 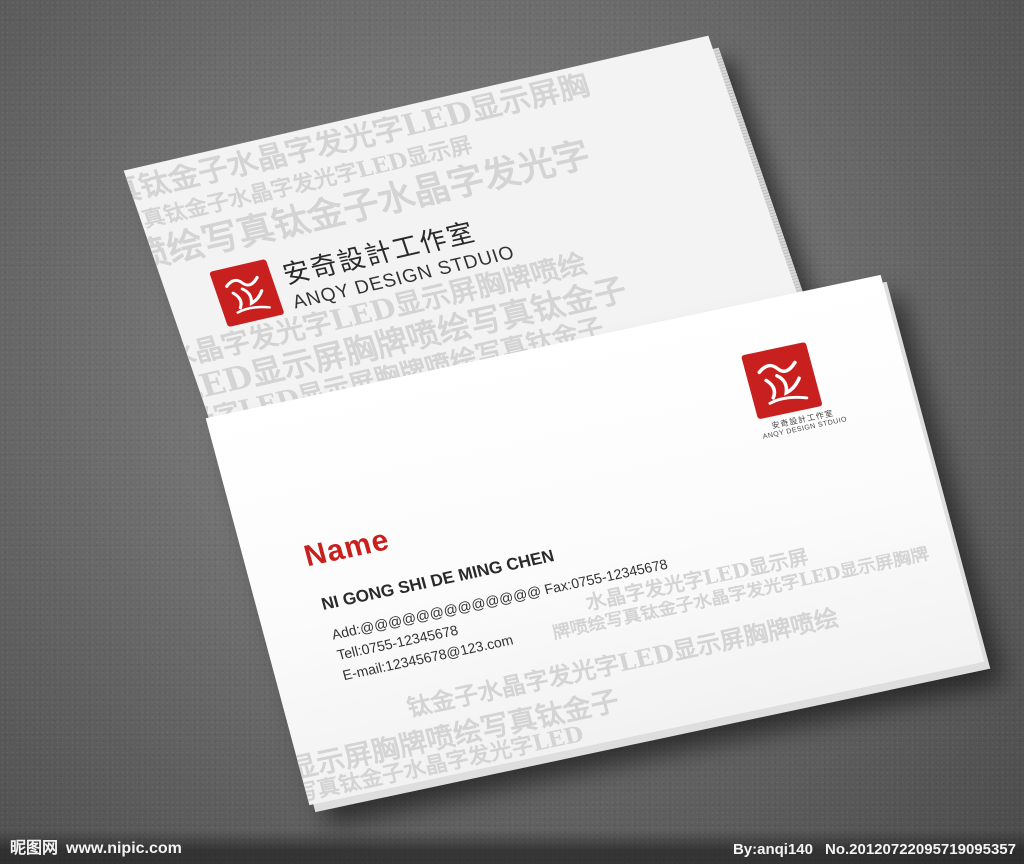 I want to click on studio-seal-logo, so click(x=247, y=293).